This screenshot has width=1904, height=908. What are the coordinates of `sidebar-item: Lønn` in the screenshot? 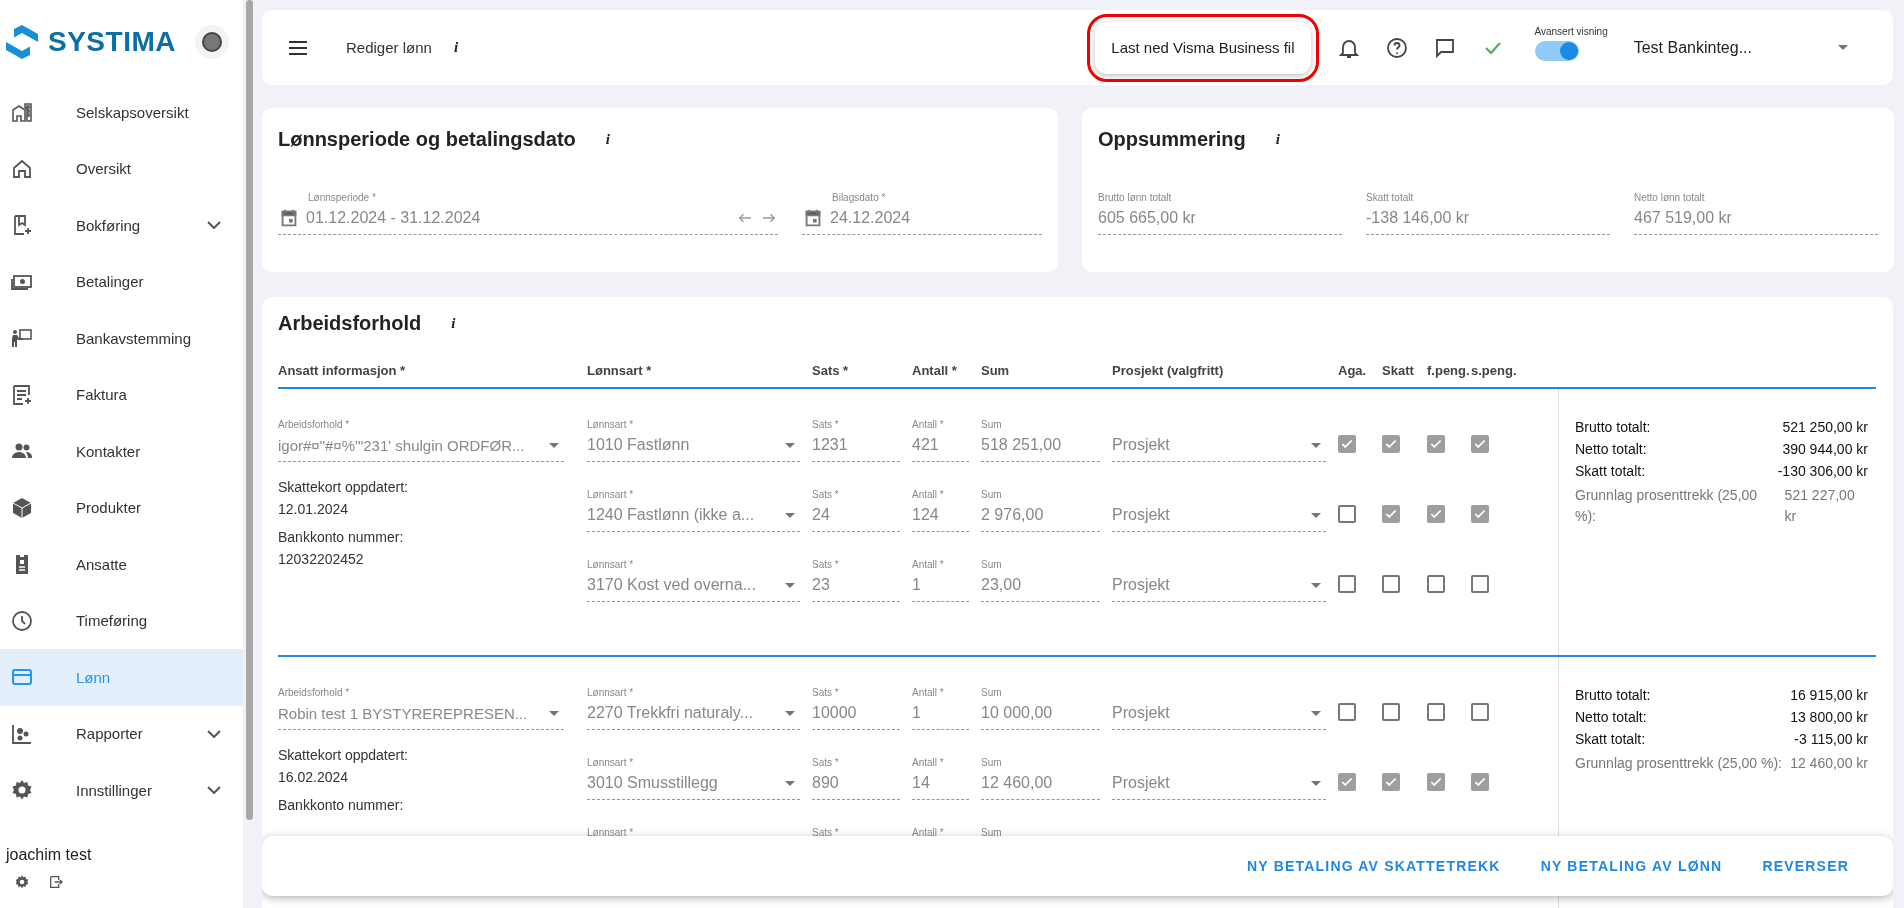 It's located at (121, 677).